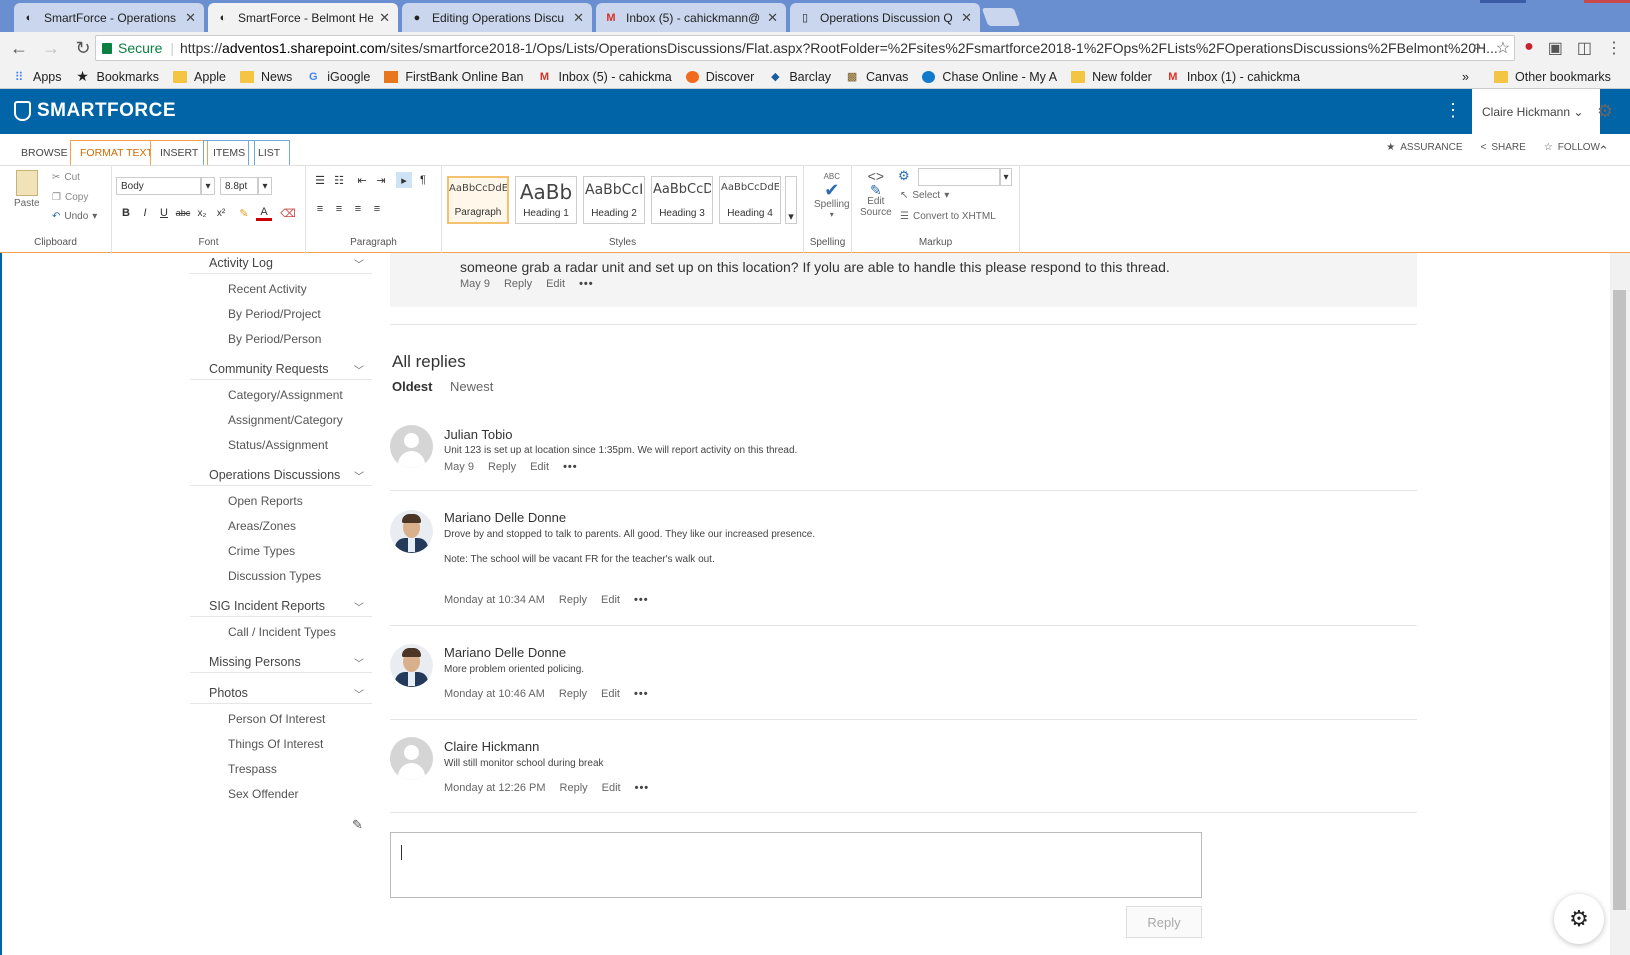  I want to click on edit-links-icon: ✎, so click(357, 825).